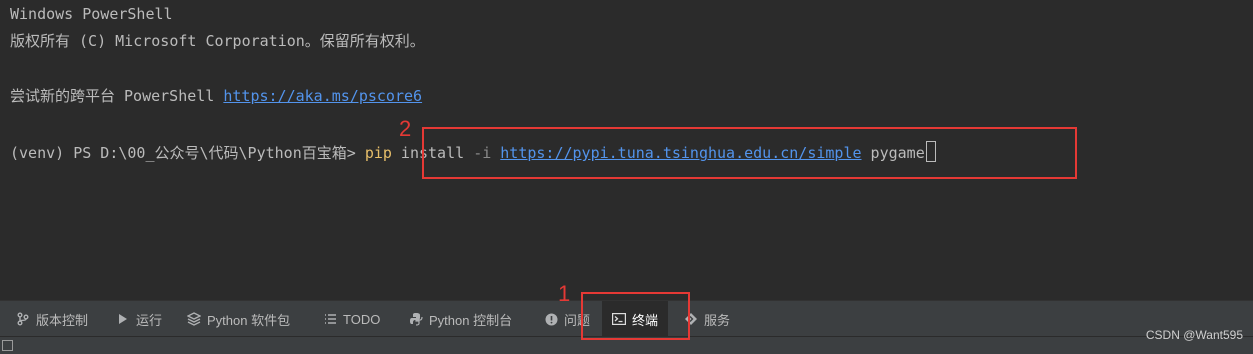  What do you see at coordinates (378, 153) in the screenshot?
I see `cmd-pip: pip` at bounding box center [378, 153].